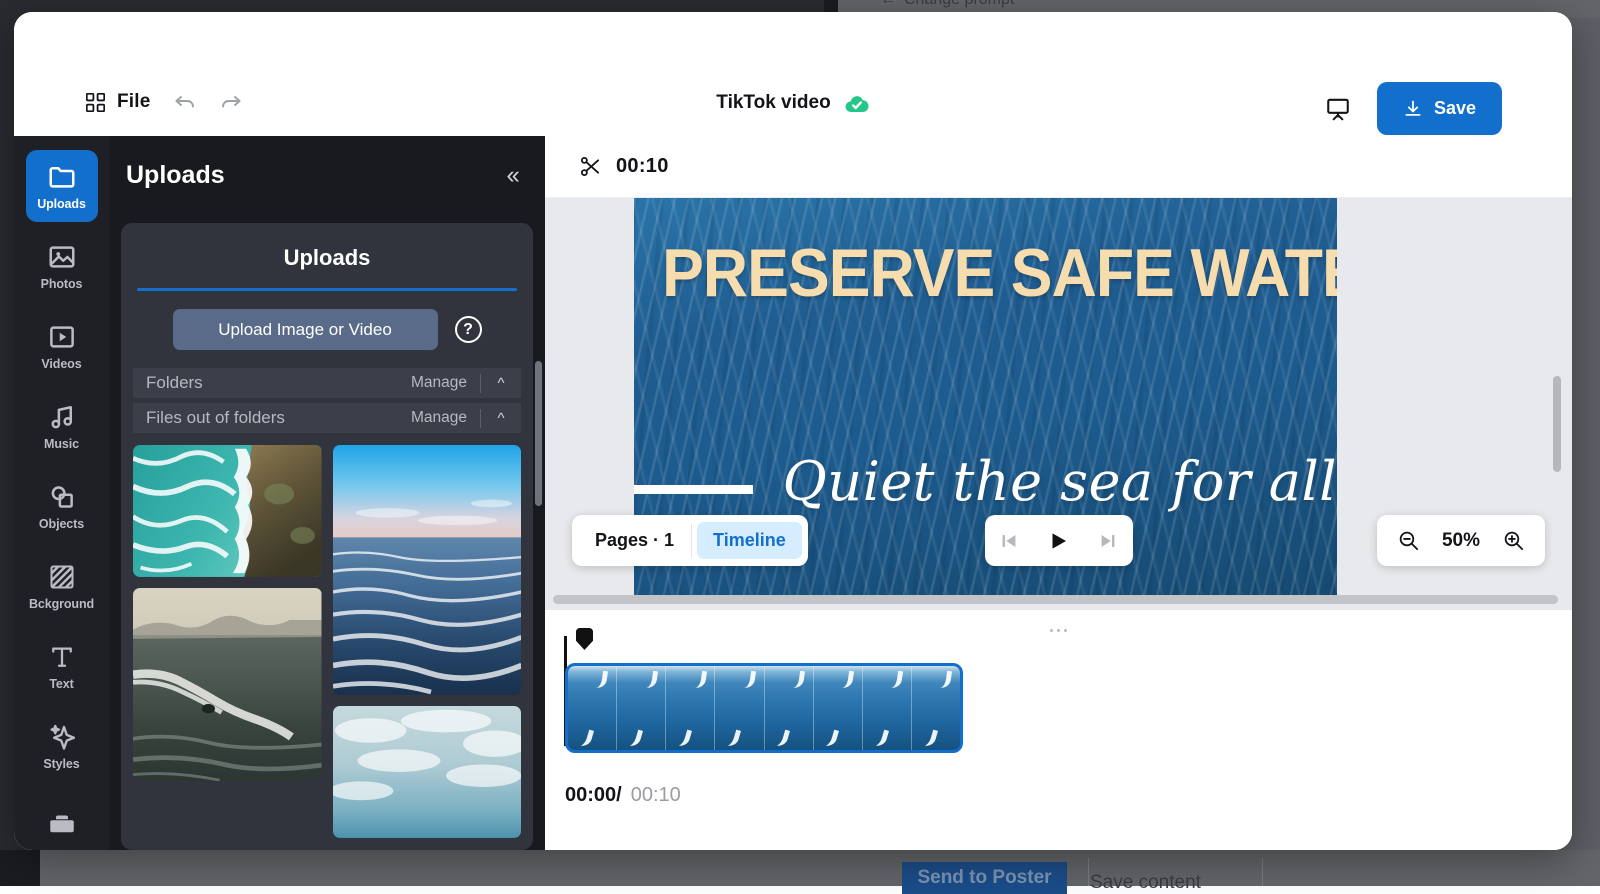 The width and height of the screenshot is (1600, 894). Describe the element at coordinates (62, 337) in the screenshot. I see `video-icon` at that location.